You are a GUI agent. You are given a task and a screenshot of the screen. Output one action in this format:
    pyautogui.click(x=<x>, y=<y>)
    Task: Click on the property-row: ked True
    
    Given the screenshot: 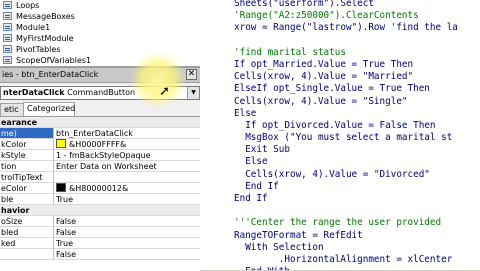 What is the action you would take?
    pyautogui.click(x=100, y=243)
    